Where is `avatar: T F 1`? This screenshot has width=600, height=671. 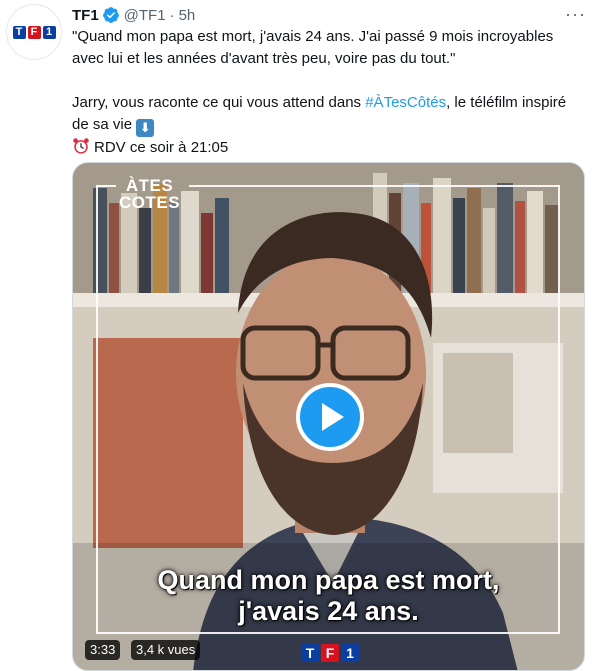
avatar: T F 1 is located at coordinates (34, 32).